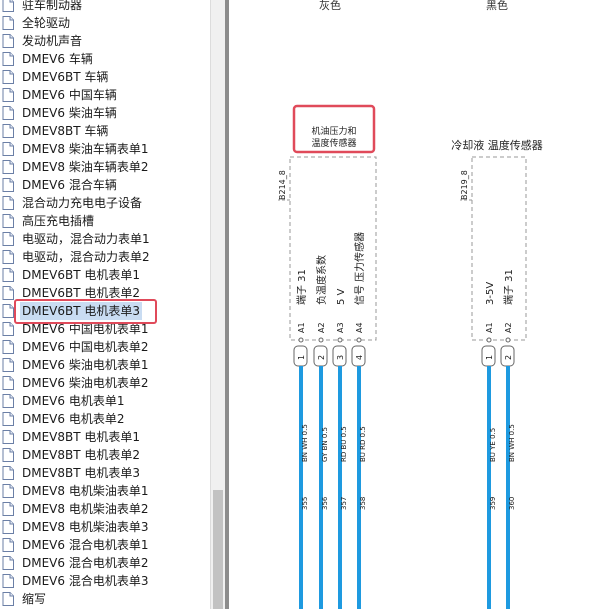  I want to click on tree-item-label: DMEV6BT 车辆, so click(65, 77).